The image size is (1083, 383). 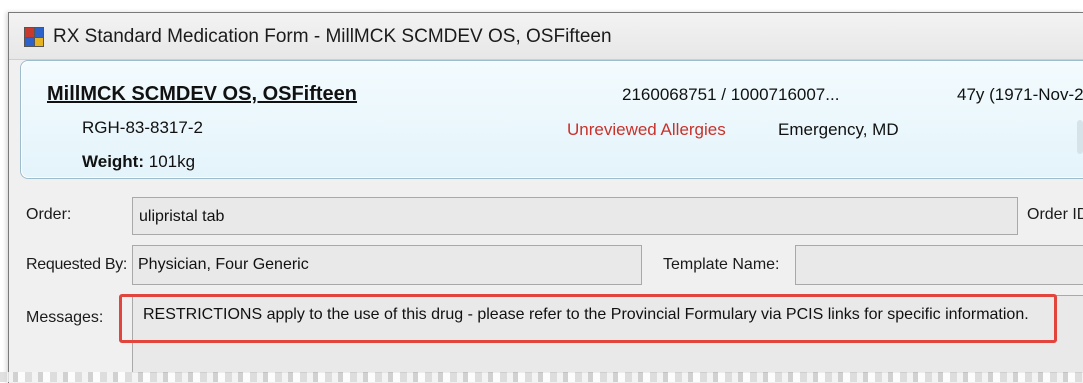 What do you see at coordinates (387, 265) in the screenshot?
I see `requested-by-field: Physician, Four Generic` at bounding box center [387, 265].